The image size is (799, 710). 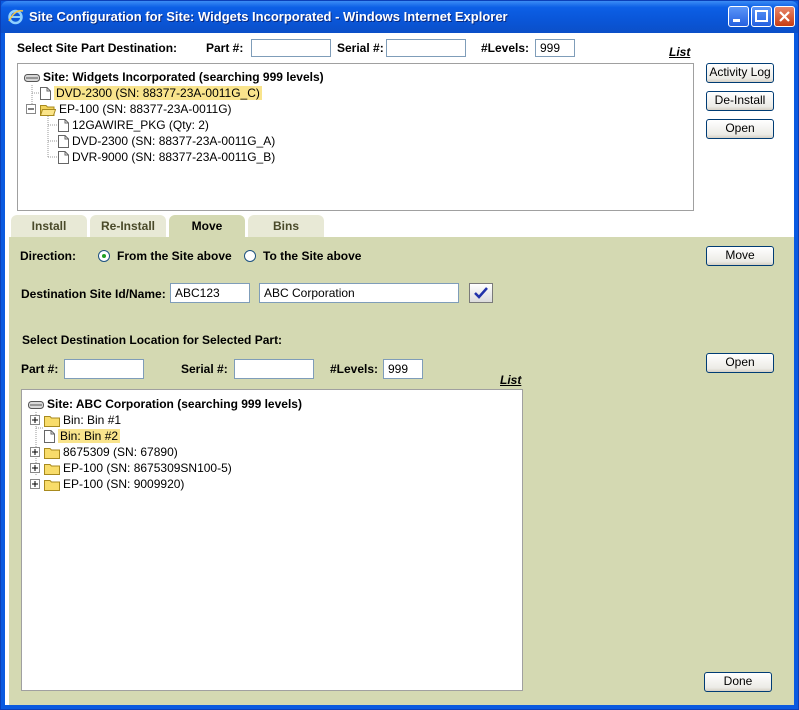 I want to click on tab-install: Install, so click(x=49, y=226).